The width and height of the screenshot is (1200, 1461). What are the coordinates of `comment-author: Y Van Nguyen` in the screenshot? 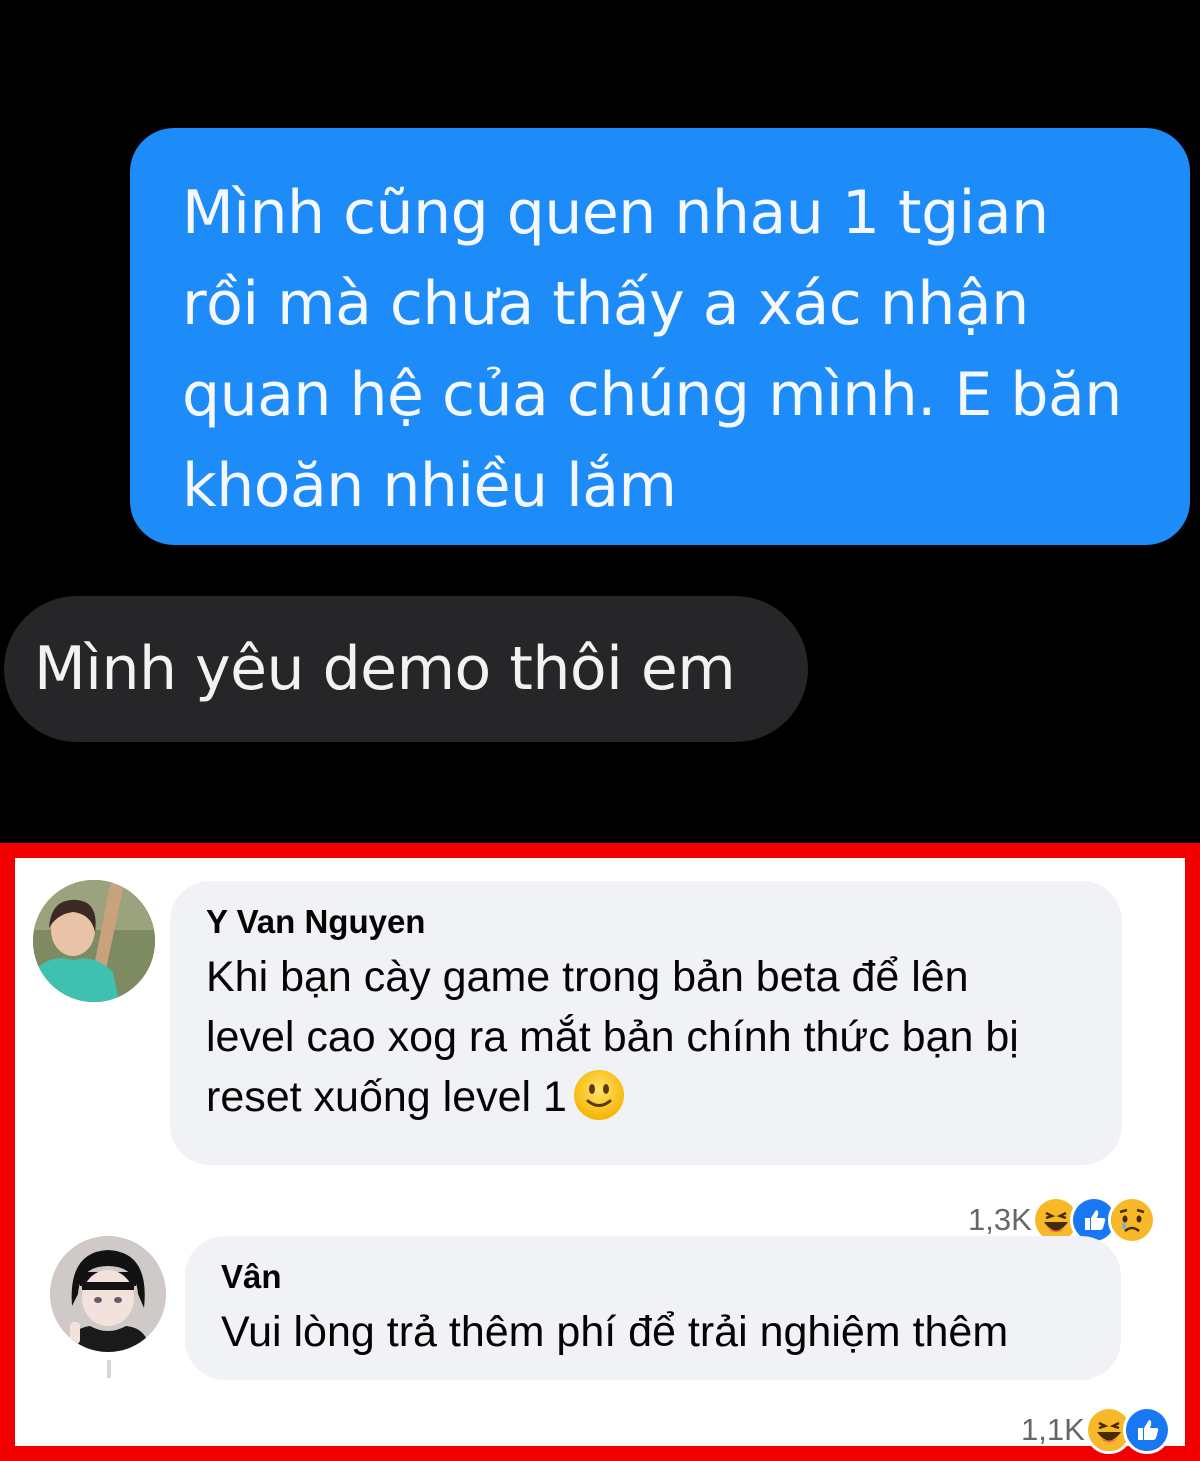 It's located at (654, 922).